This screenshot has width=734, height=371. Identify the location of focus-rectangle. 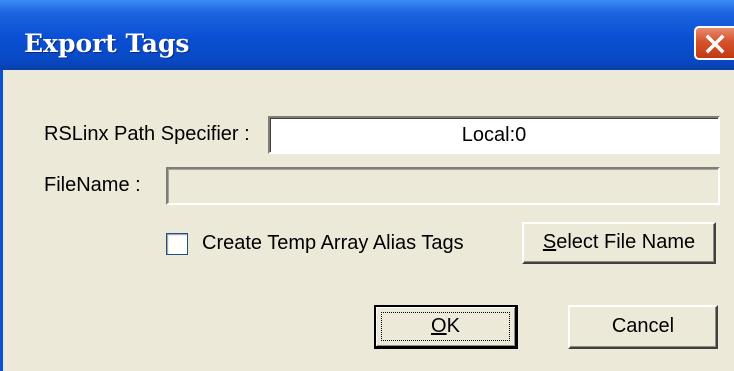
(445, 326).